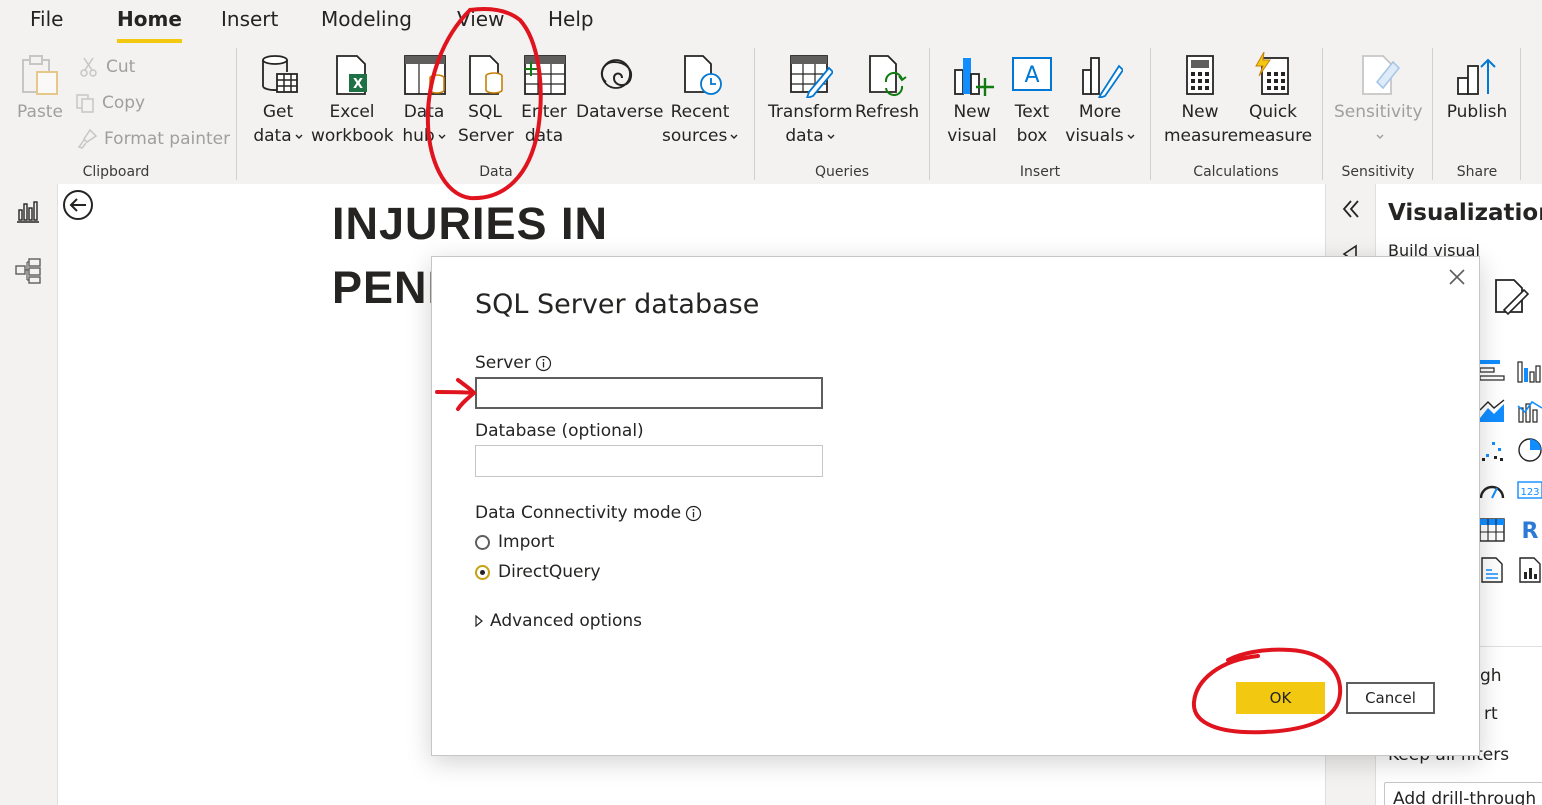 The height and width of the screenshot is (805, 1542). I want to click on refresh-button: Refresh, so click(887, 88).